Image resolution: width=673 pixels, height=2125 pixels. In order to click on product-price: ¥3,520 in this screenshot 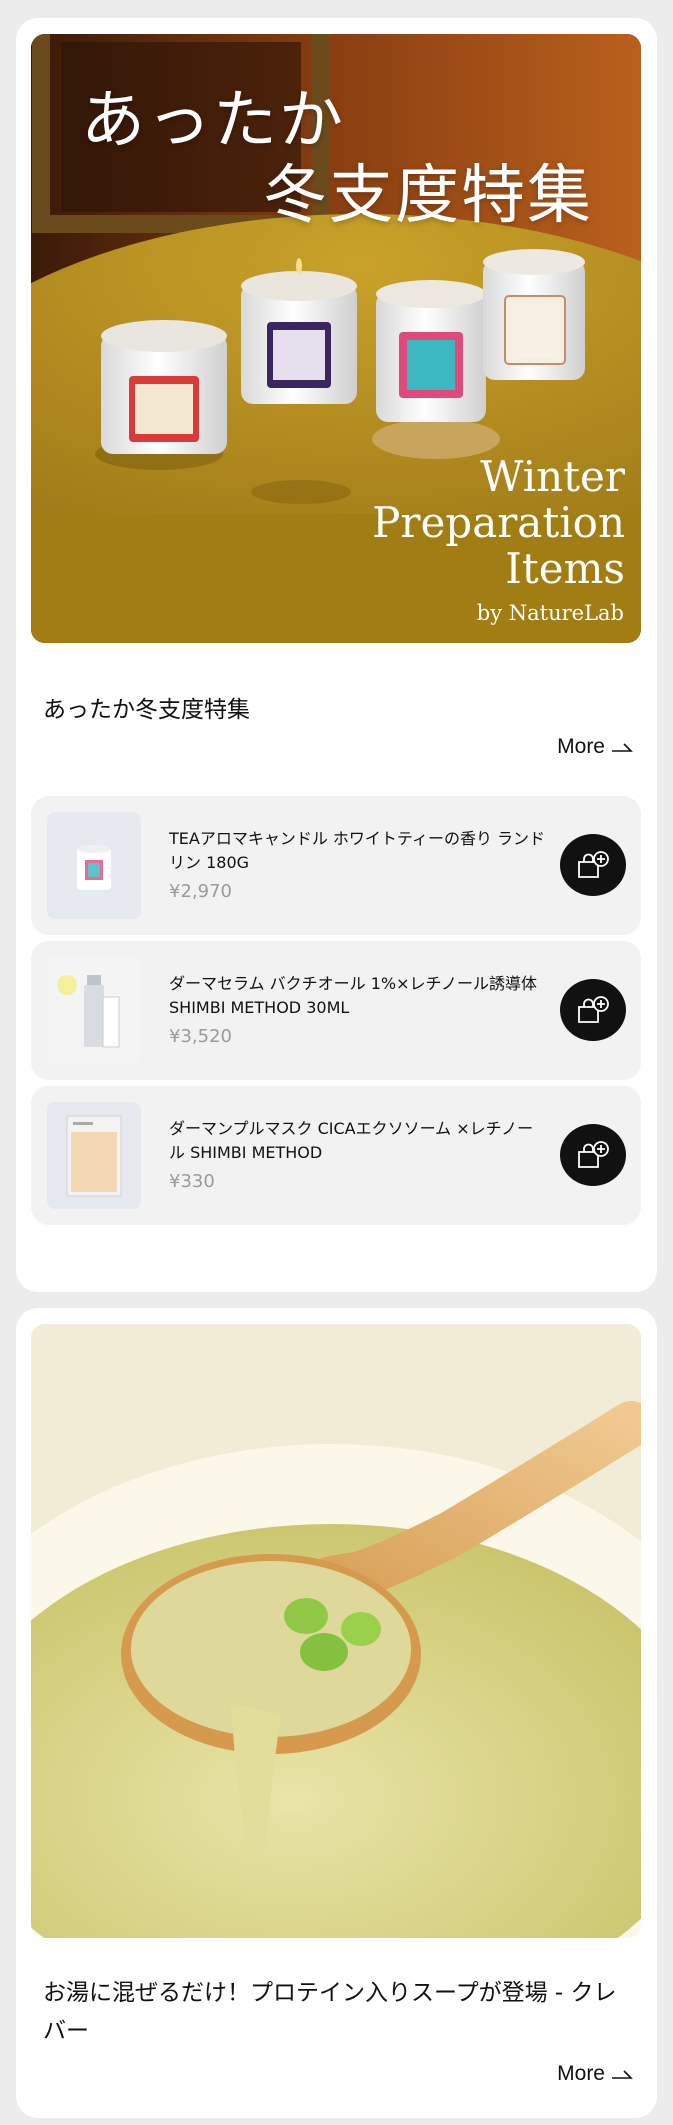, I will do `click(200, 1036)`.